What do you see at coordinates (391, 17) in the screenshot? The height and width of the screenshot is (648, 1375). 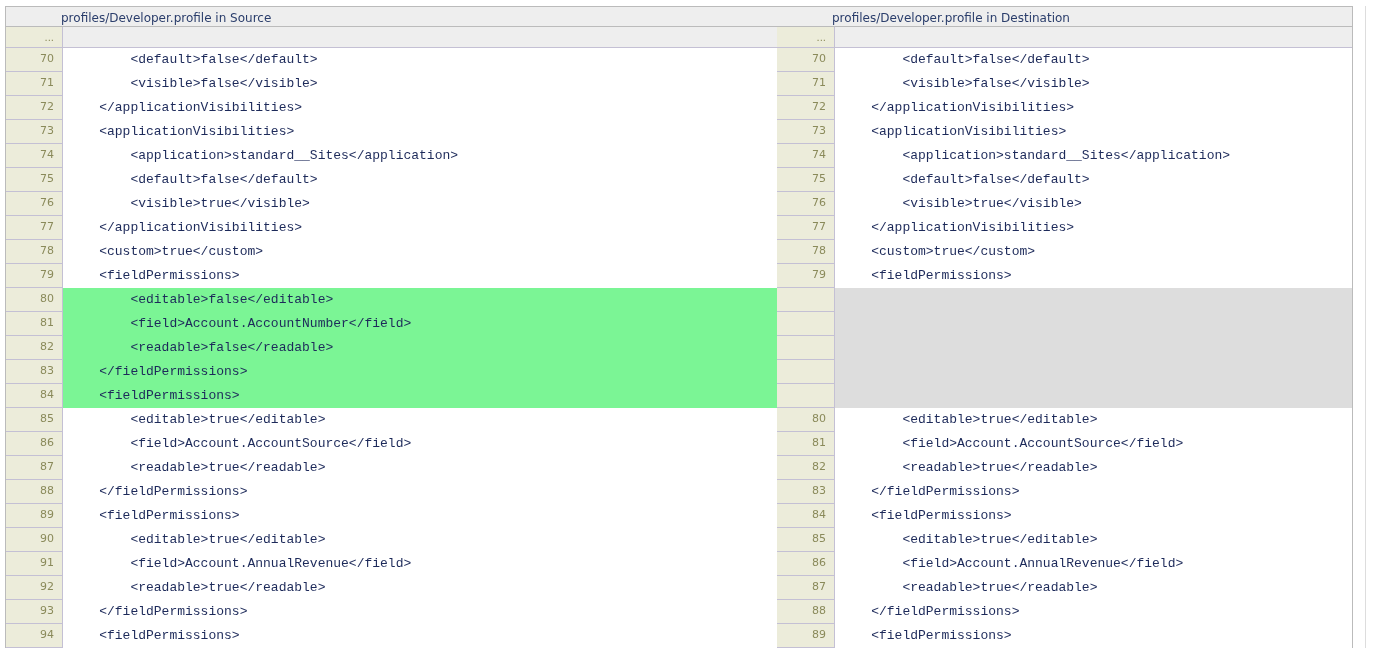 I see `pane-title: profiles/Developer.profile in Source` at bounding box center [391, 17].